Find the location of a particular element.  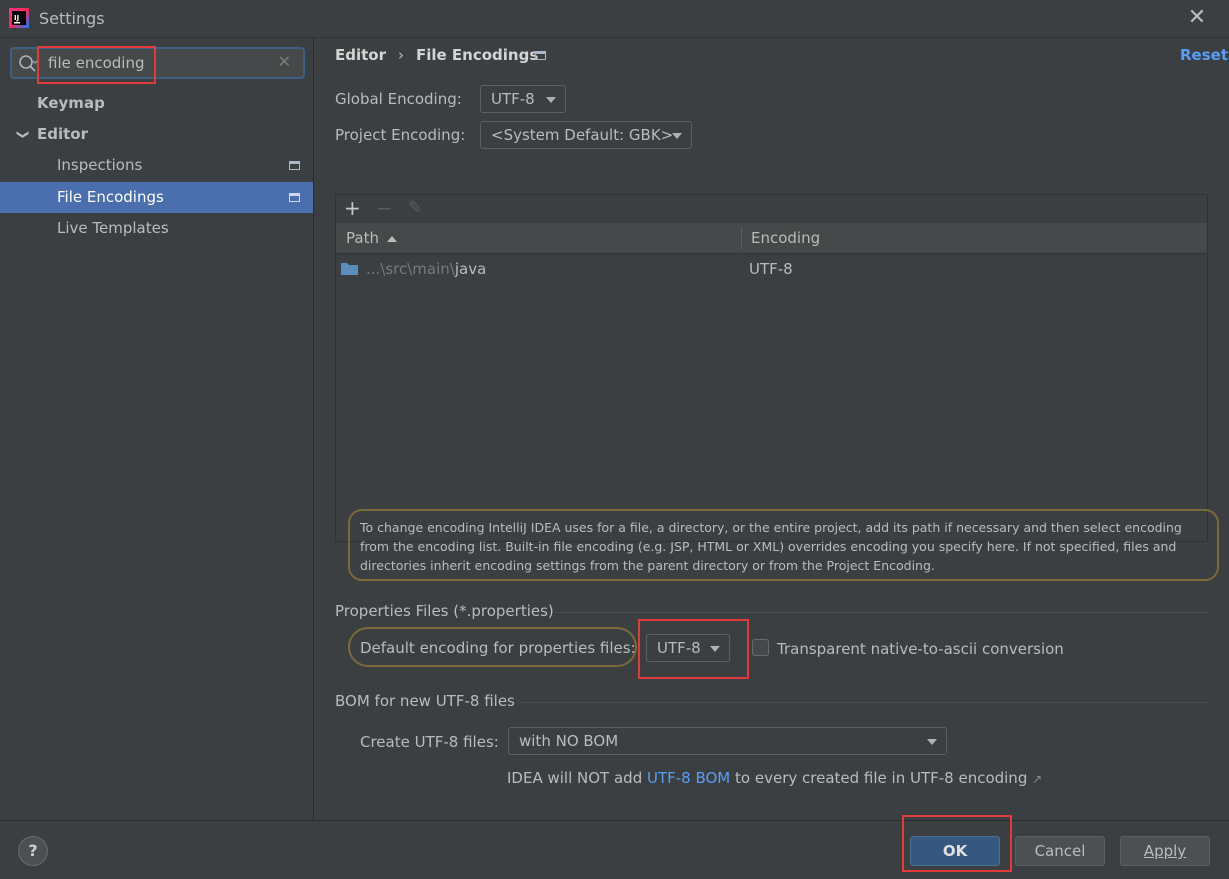

global-encoding-label: Global Encoding: is located at coordinates (398, 99).